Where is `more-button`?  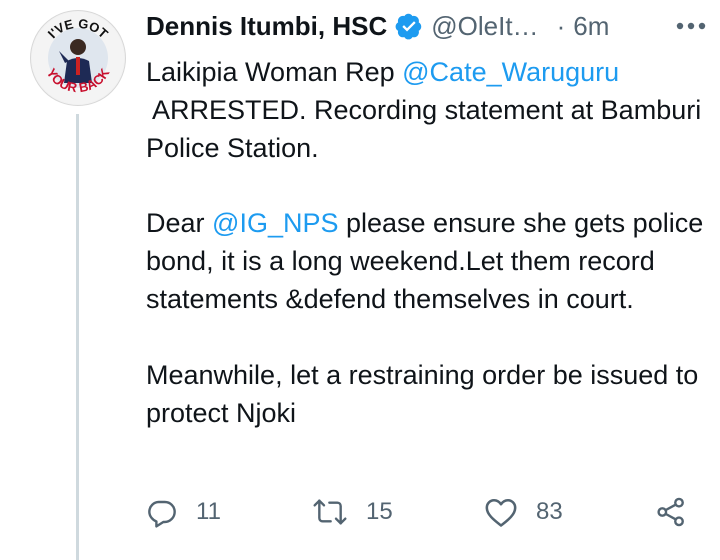 more-button is located at coordinates (691, 26).